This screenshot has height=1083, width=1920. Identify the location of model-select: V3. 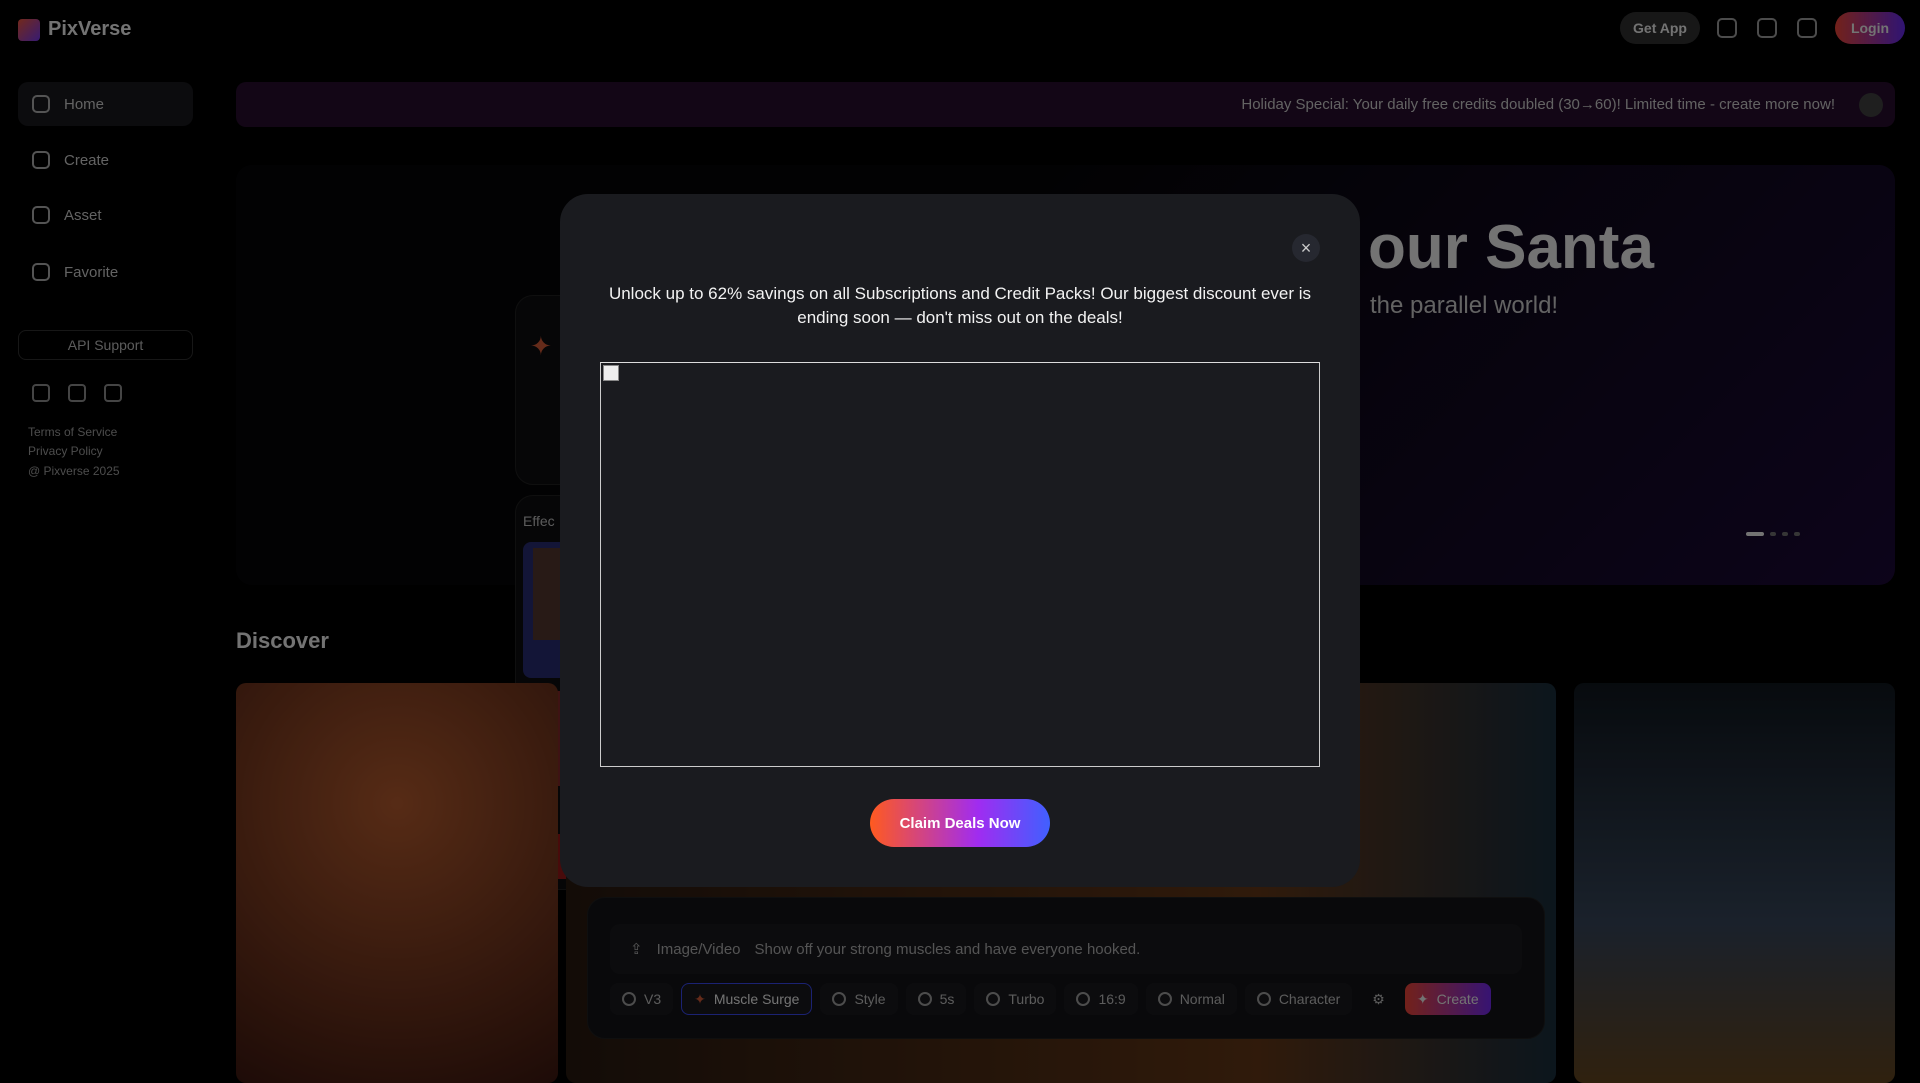
(642, 999).